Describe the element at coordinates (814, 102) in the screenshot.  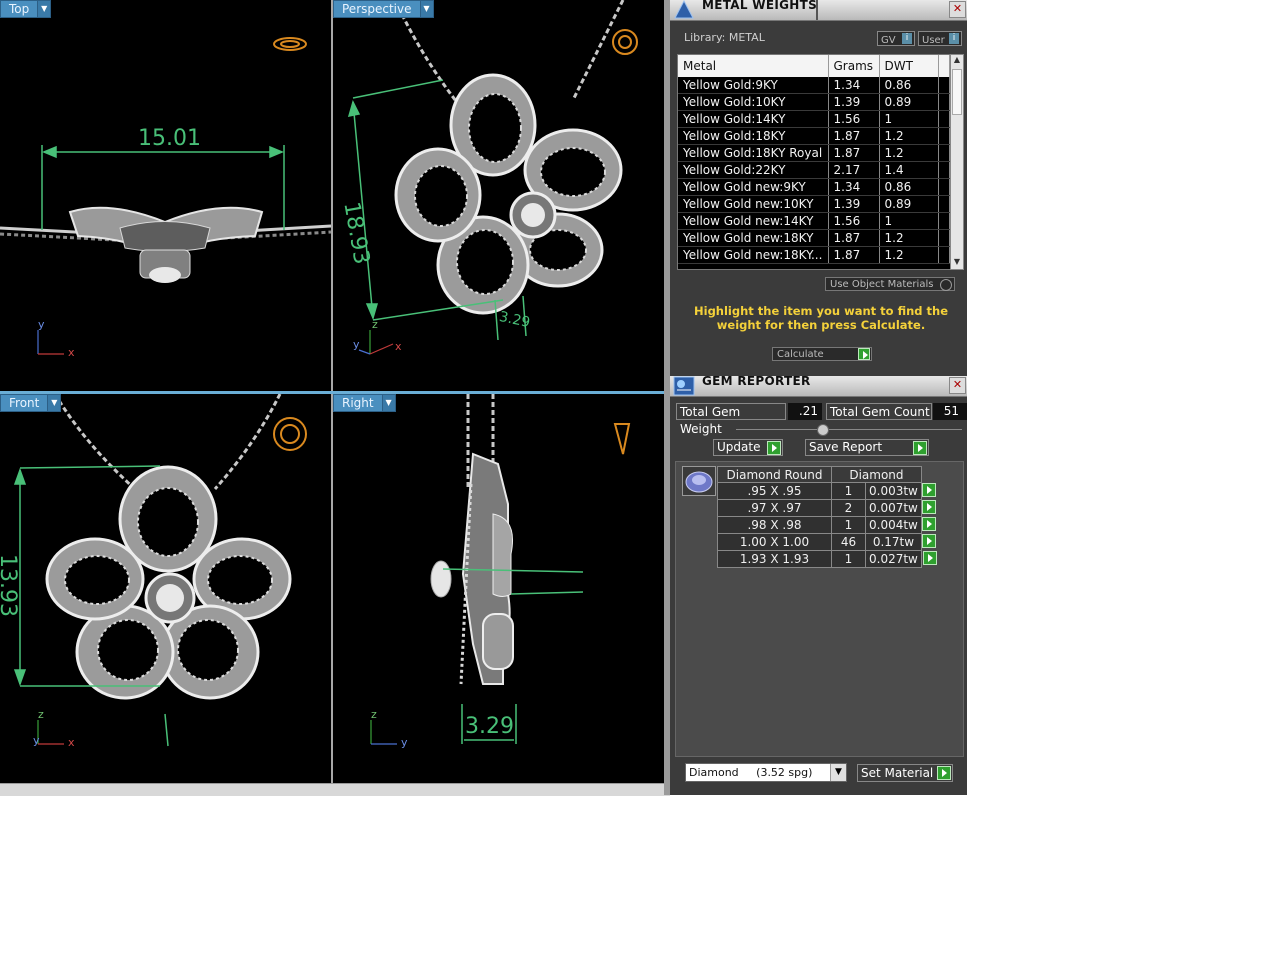
I see `metal-row: Yellow Gold:10KY 1.39 0.89` at that location.